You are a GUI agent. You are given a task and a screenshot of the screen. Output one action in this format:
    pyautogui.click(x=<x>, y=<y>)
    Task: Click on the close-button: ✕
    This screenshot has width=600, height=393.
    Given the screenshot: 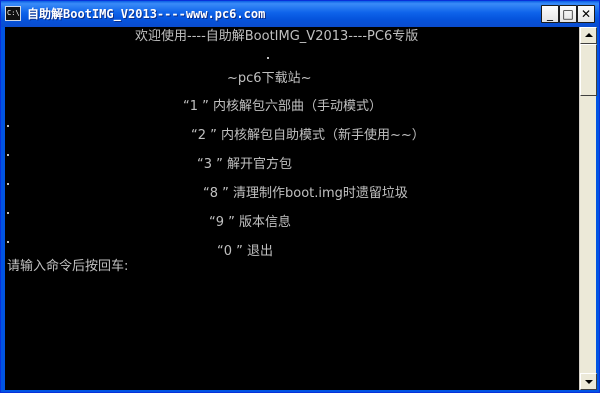 What is the action you would take?
    pyautogui.click(x=586, y=14)
    